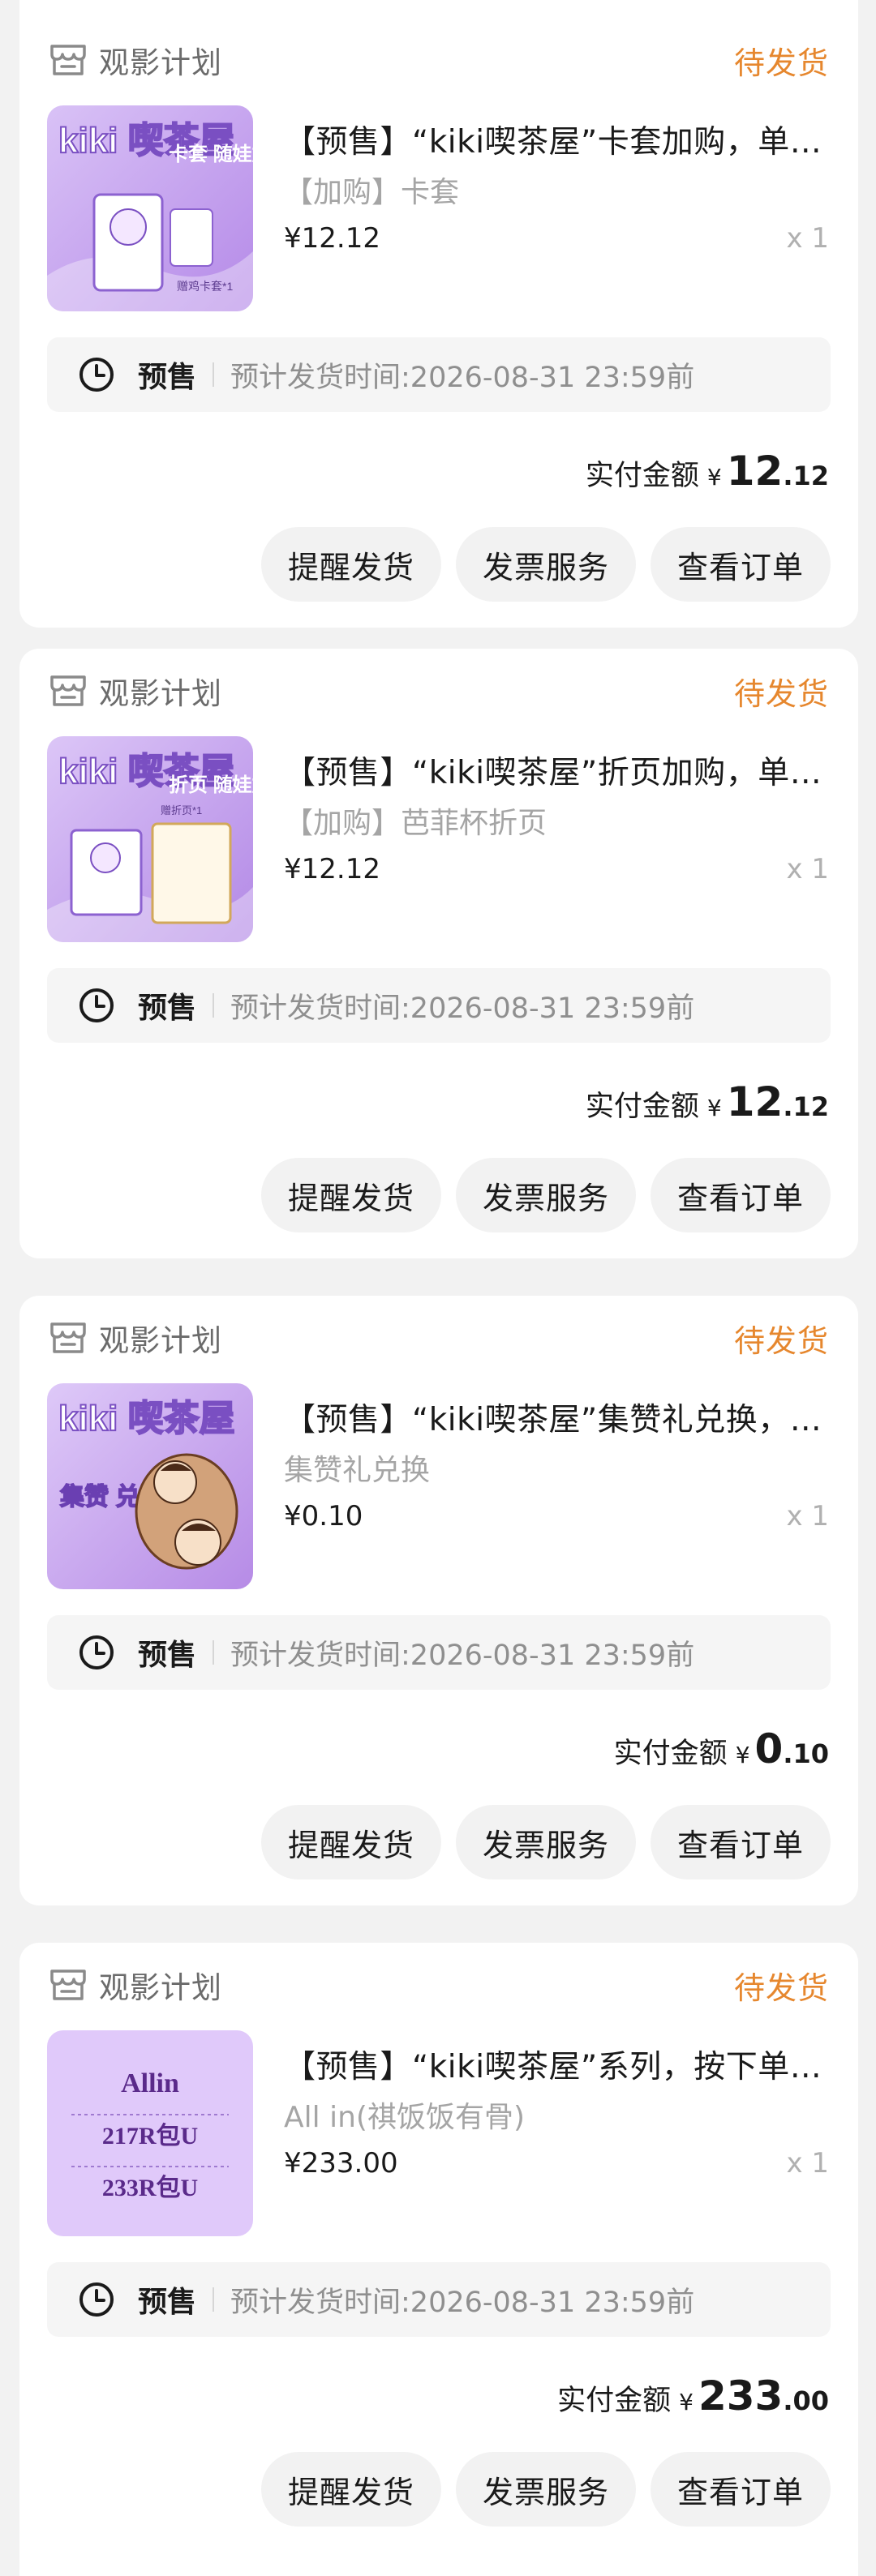  Describe the element at coordinates (211, 154) in the screenshot. I see `thumb-caption: 卡套 随娃加购` at that location.